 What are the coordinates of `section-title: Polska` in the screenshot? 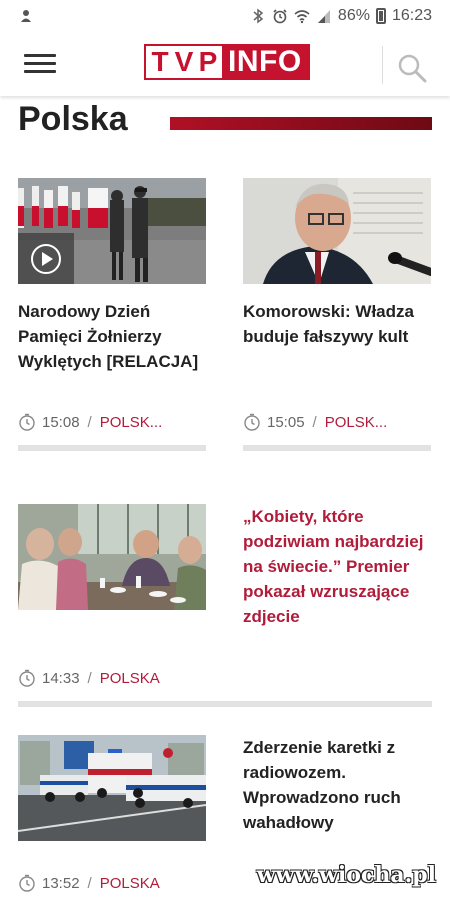 It's located at (73, 119).